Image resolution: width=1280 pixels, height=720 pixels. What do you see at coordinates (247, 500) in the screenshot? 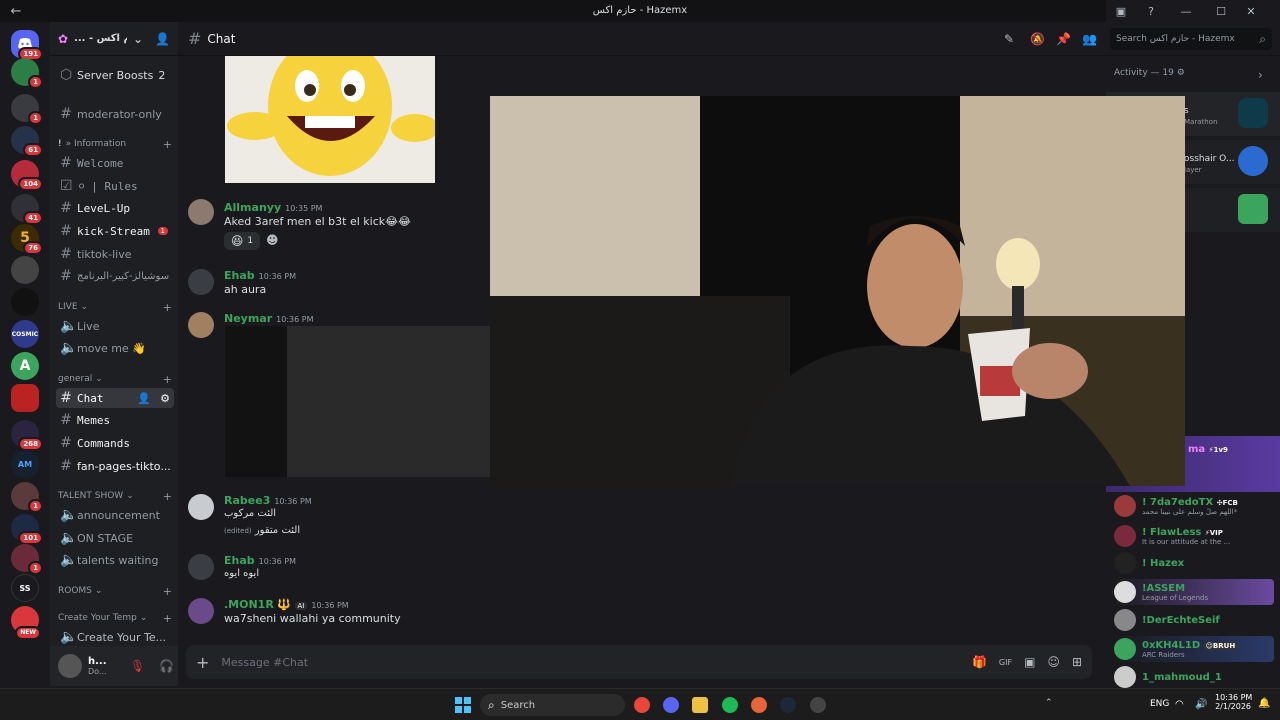
I see `message-author: Rabee3` at bounding box center [247, 500].